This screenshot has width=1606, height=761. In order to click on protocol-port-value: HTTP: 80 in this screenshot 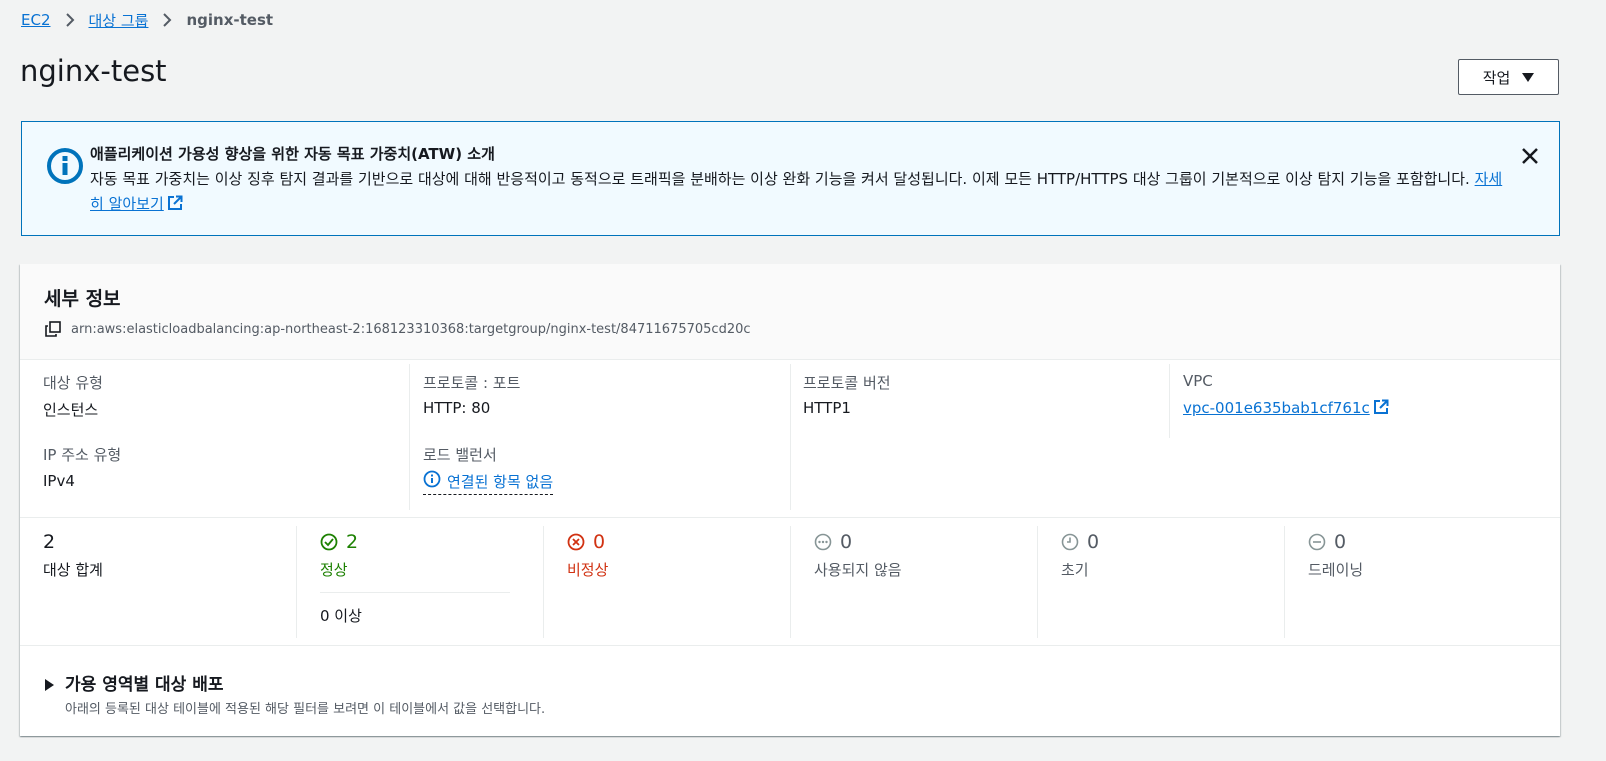, I will do `click(457, 408)`.